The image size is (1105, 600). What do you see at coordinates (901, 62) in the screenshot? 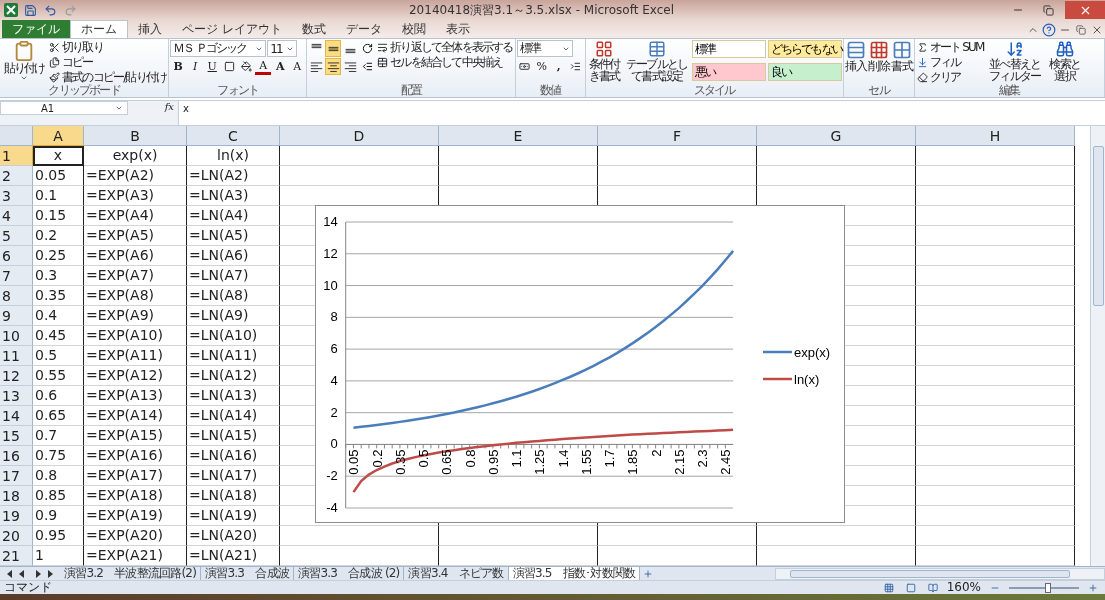
I see `format-button: 書式` at bounding box center [901, 62].